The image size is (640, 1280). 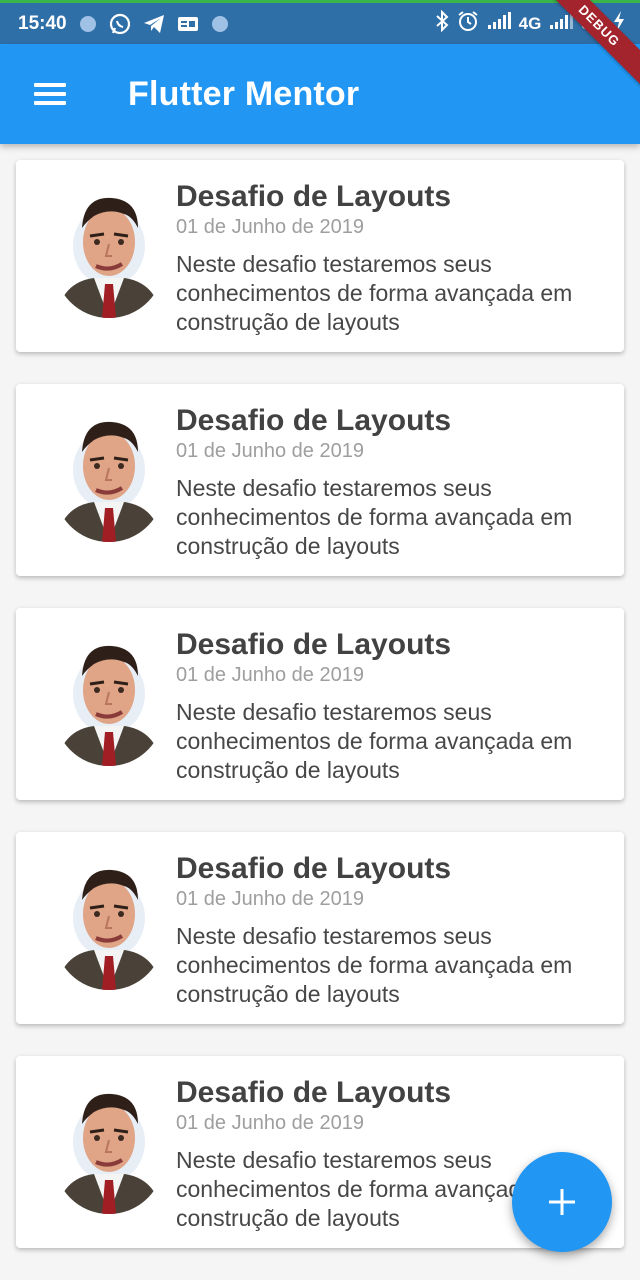 What do you see at coordinates (188, 24) in the screenshot?
I see `message-icon` at bounding box center [188, 24].